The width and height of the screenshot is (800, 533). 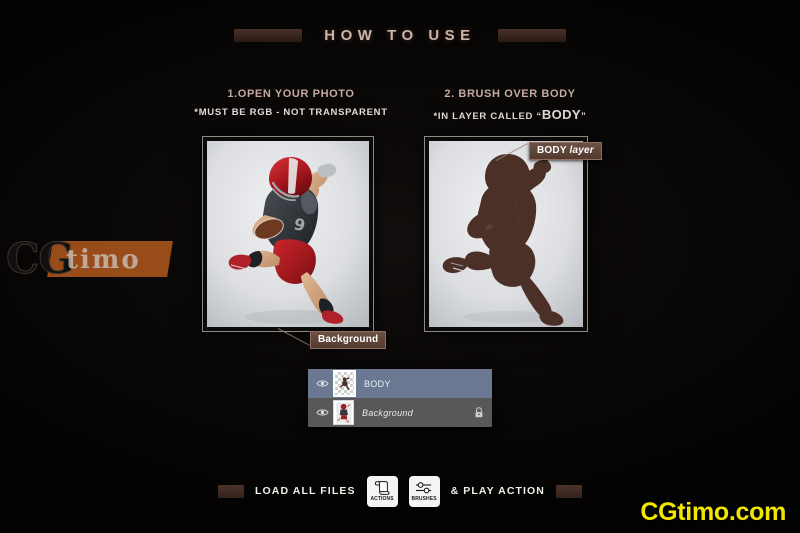 I want to click on thumbnail-figure, so click(x=344, y=383).